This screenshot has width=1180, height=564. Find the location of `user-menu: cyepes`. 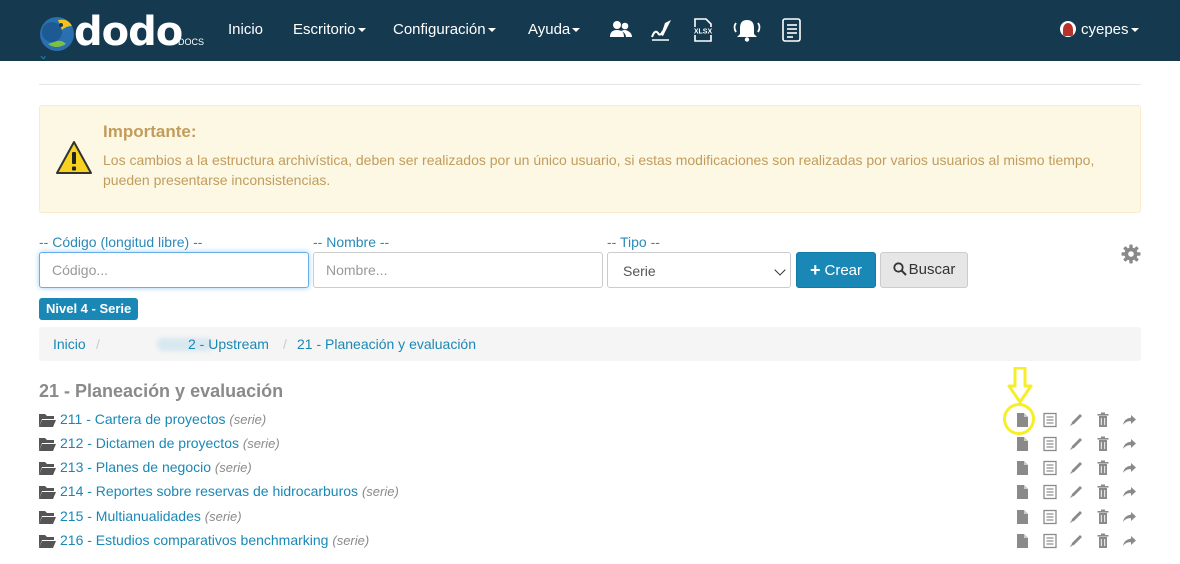

user-menu: cyepes is located at coordinates (1099, 29).